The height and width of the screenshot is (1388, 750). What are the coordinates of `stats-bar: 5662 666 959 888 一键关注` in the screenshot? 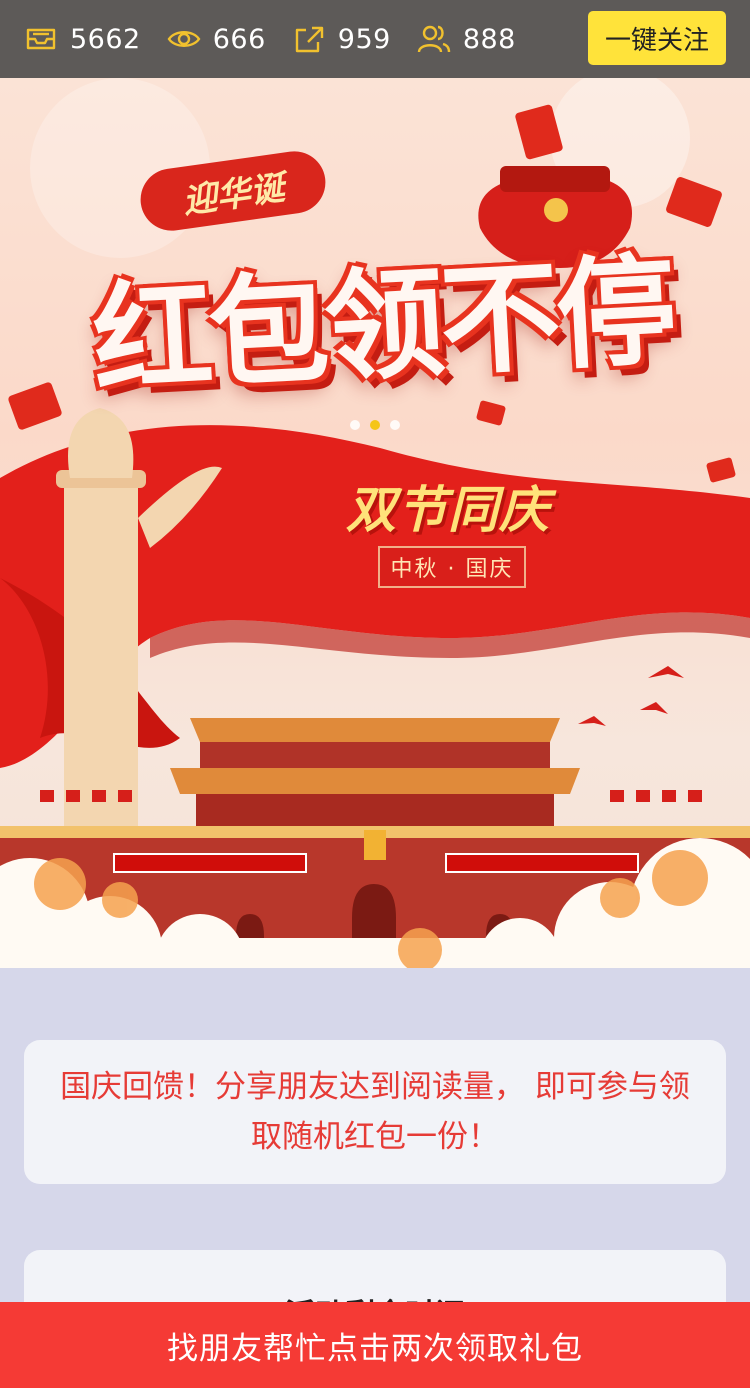 It's located at (375, 39).